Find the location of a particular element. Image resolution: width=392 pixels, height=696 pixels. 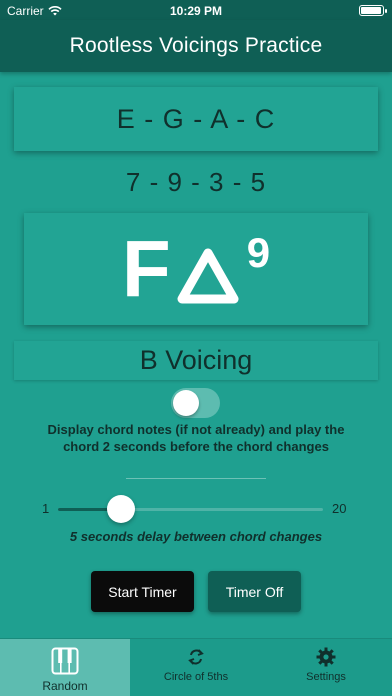

chord-root: F is located at coordinates (146, 268).